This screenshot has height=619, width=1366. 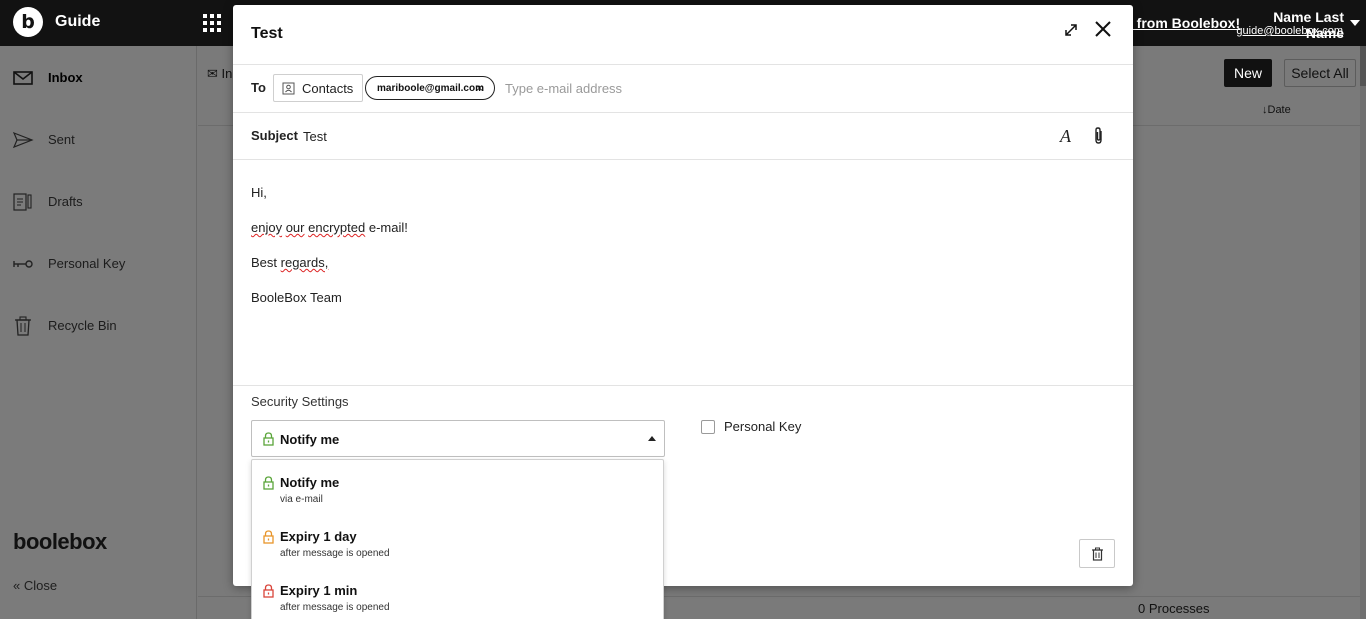 I want to click on body-line: Best regards,, so click(x=329, y=262).